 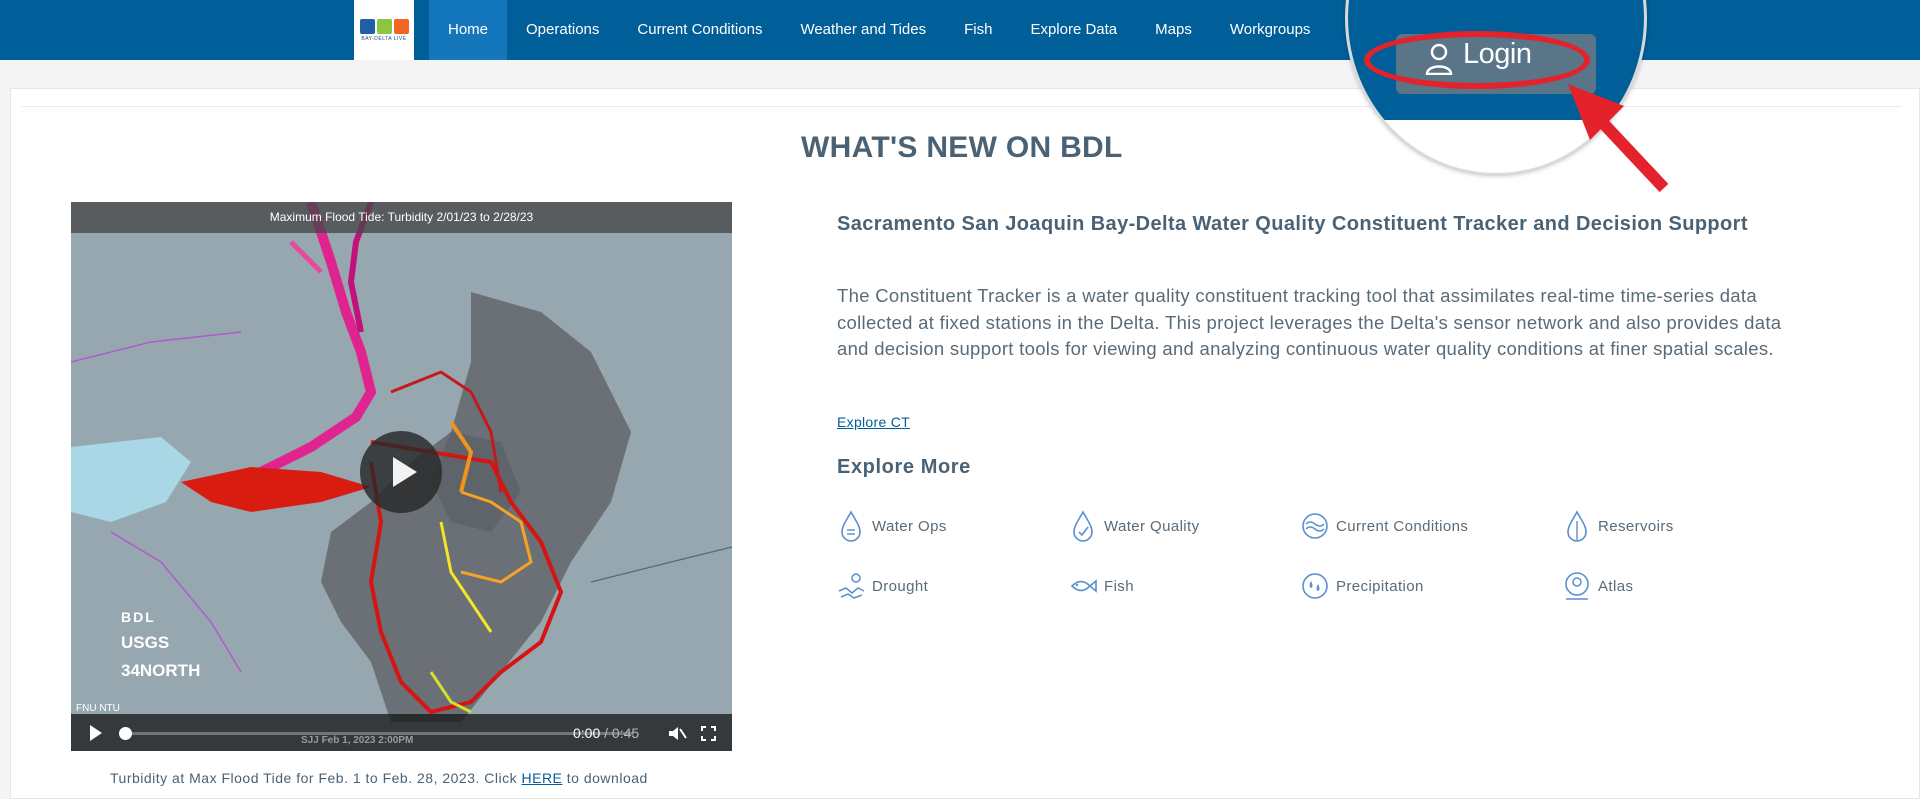 I want to click on time-display: 0:00 / 0:45, so click(x=606, y=733).